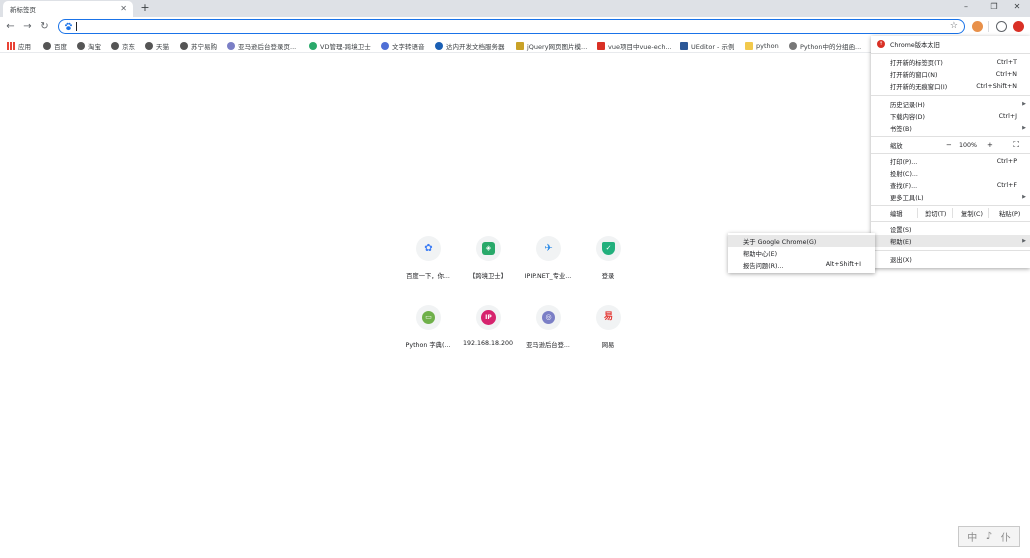  Describe the element at coordinates (1016, 145) in the screenshot. I see `fullscreen-icon: ⛶` at that location.